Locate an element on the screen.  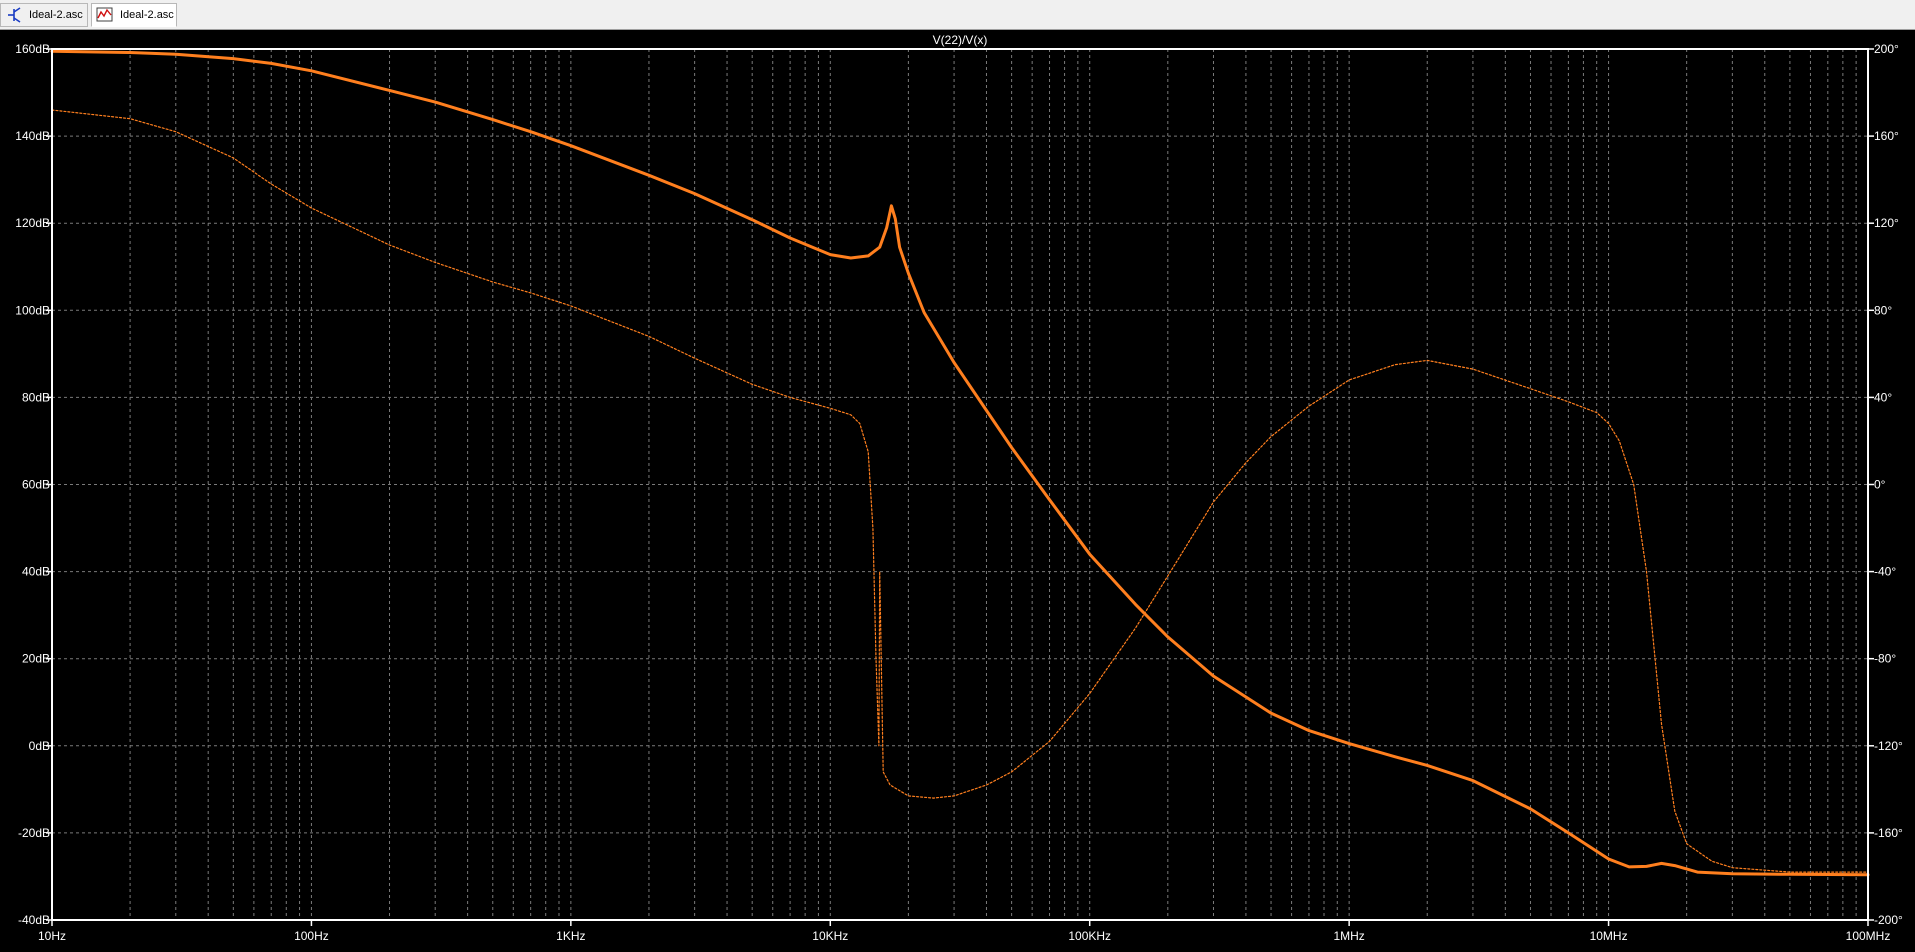
tab-schematic: Ideal-2.asc is located at coordinates (44, 15).